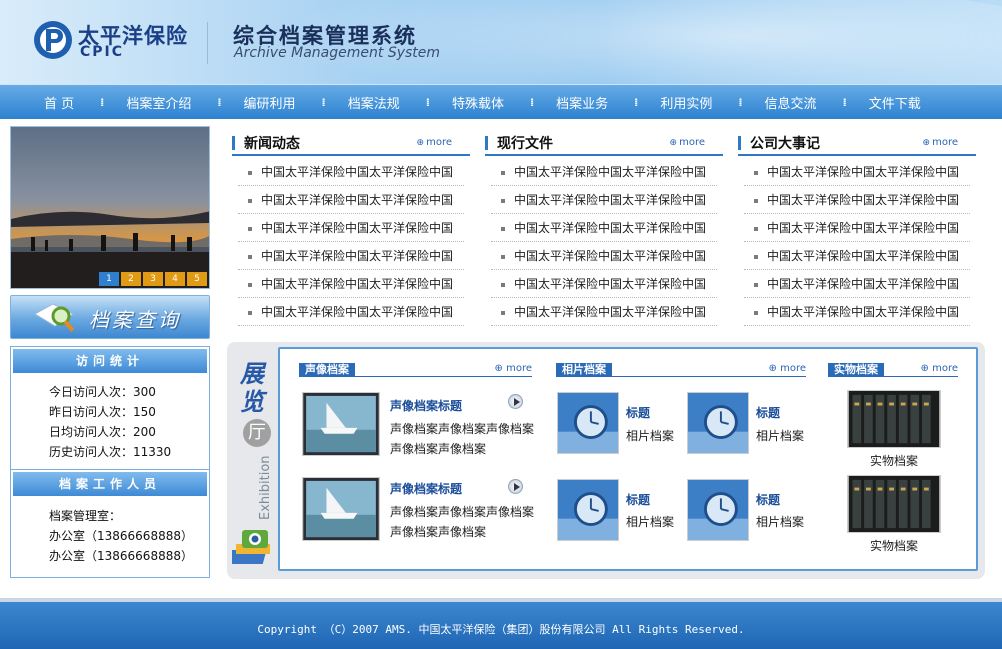 Image resolution: width=1002 pixels, height=649 pixels. I want to click on object-section-tag: 实物档案, so click(856, 369).